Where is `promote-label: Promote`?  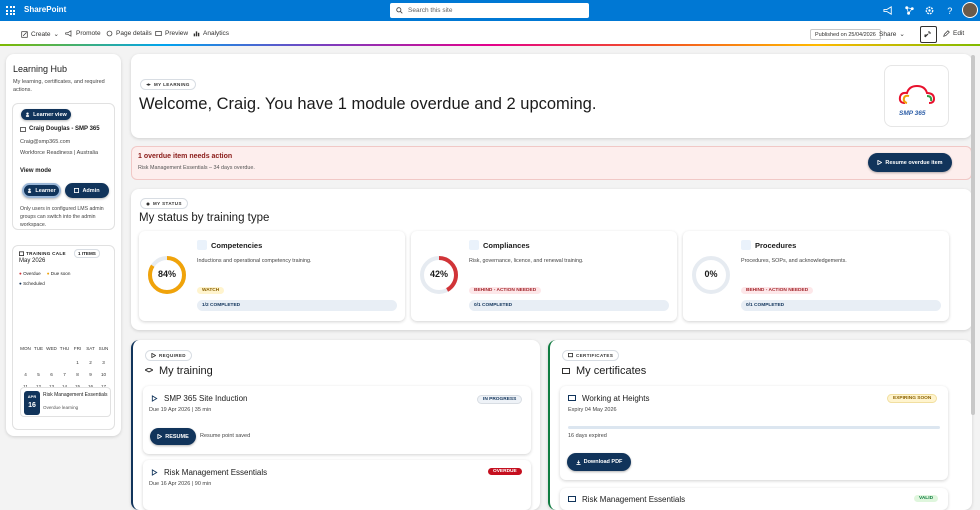 promote-label: Promote is located at coordinates (88, 33).